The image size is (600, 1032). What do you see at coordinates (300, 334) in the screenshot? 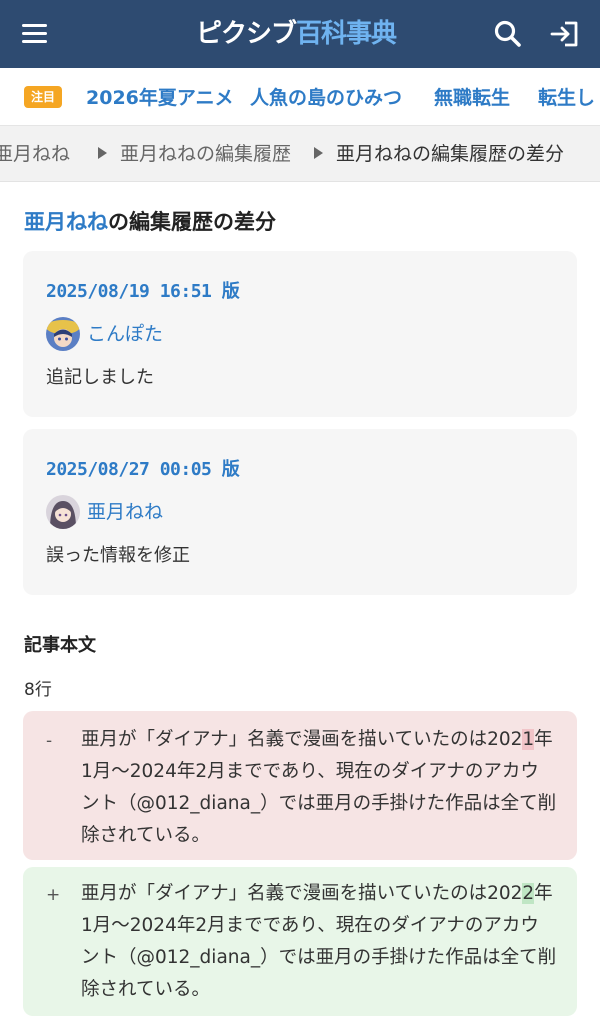
I see `revision-card-old: 2025/08/19 16:51 版 こんぽた 追記しました` at bounding box center [300, 334].